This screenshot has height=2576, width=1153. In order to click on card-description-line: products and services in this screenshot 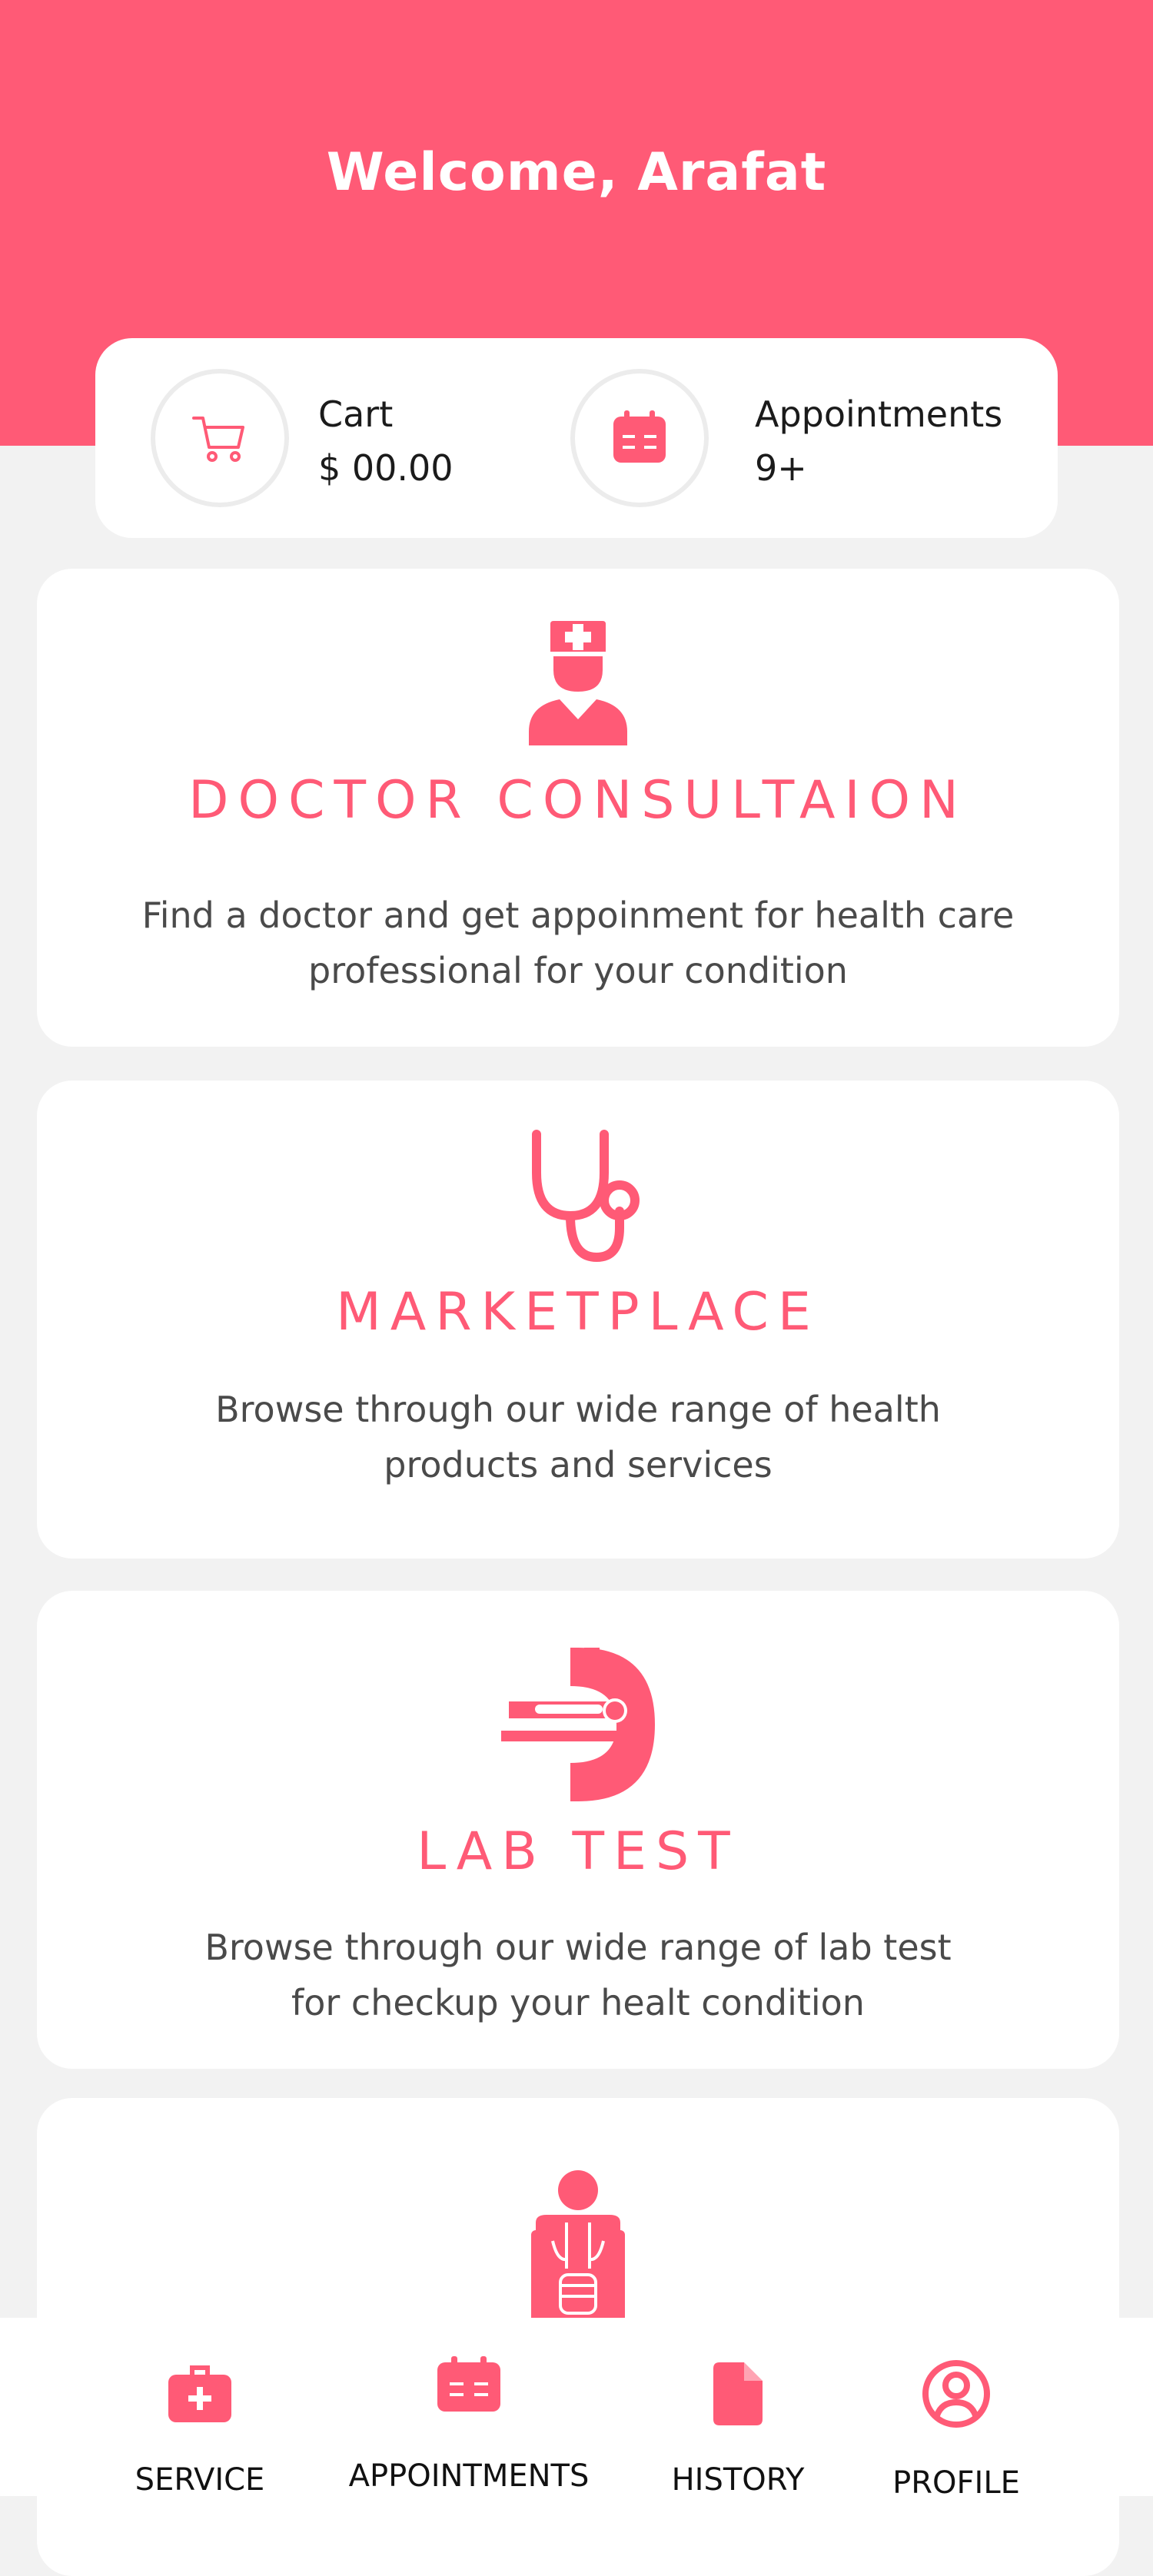, I will do `click(579, 1465)`.